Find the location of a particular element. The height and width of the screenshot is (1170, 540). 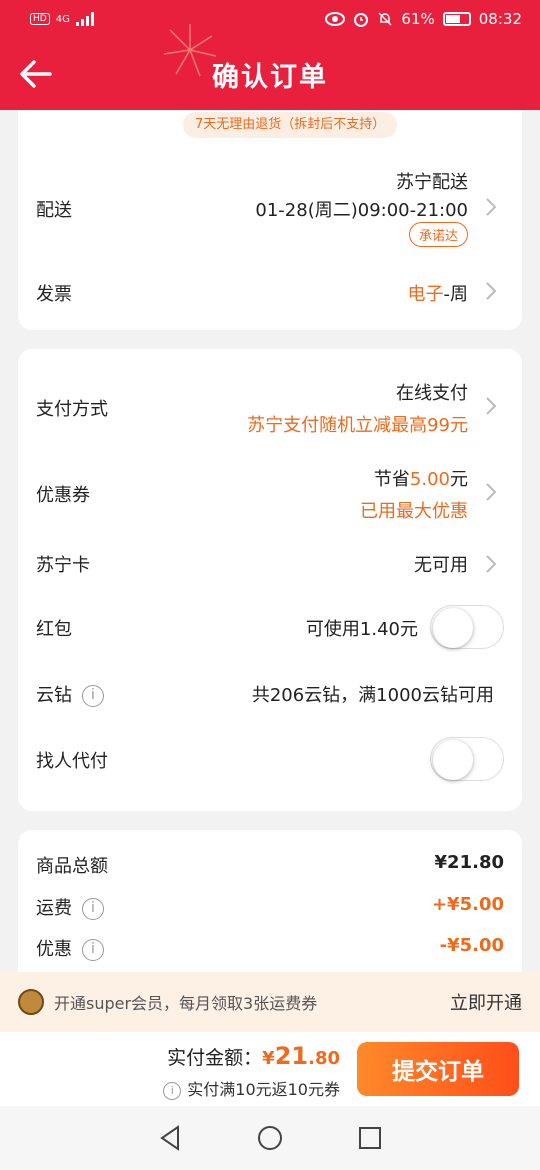

total-integer: 21 is located at coordinates (291, 1056).